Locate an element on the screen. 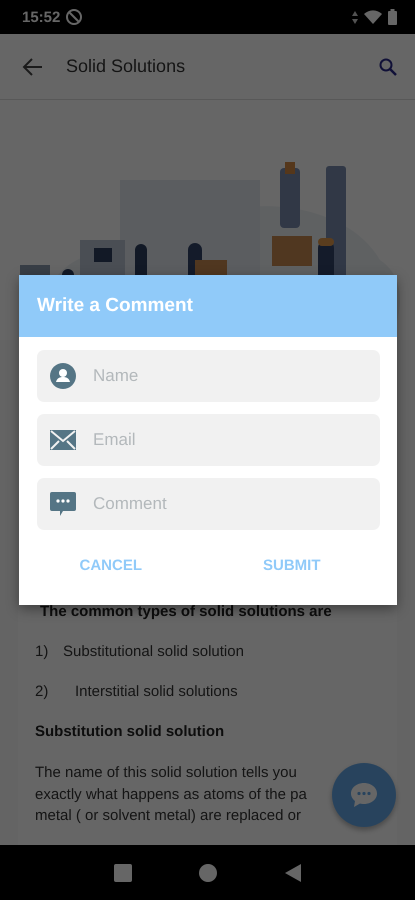  article-paragraph: The name of this solid solution tells you exactly what happens as atoms of the pa metal ( or solvent metal) are replaced or is located at coordinates (171, 794).